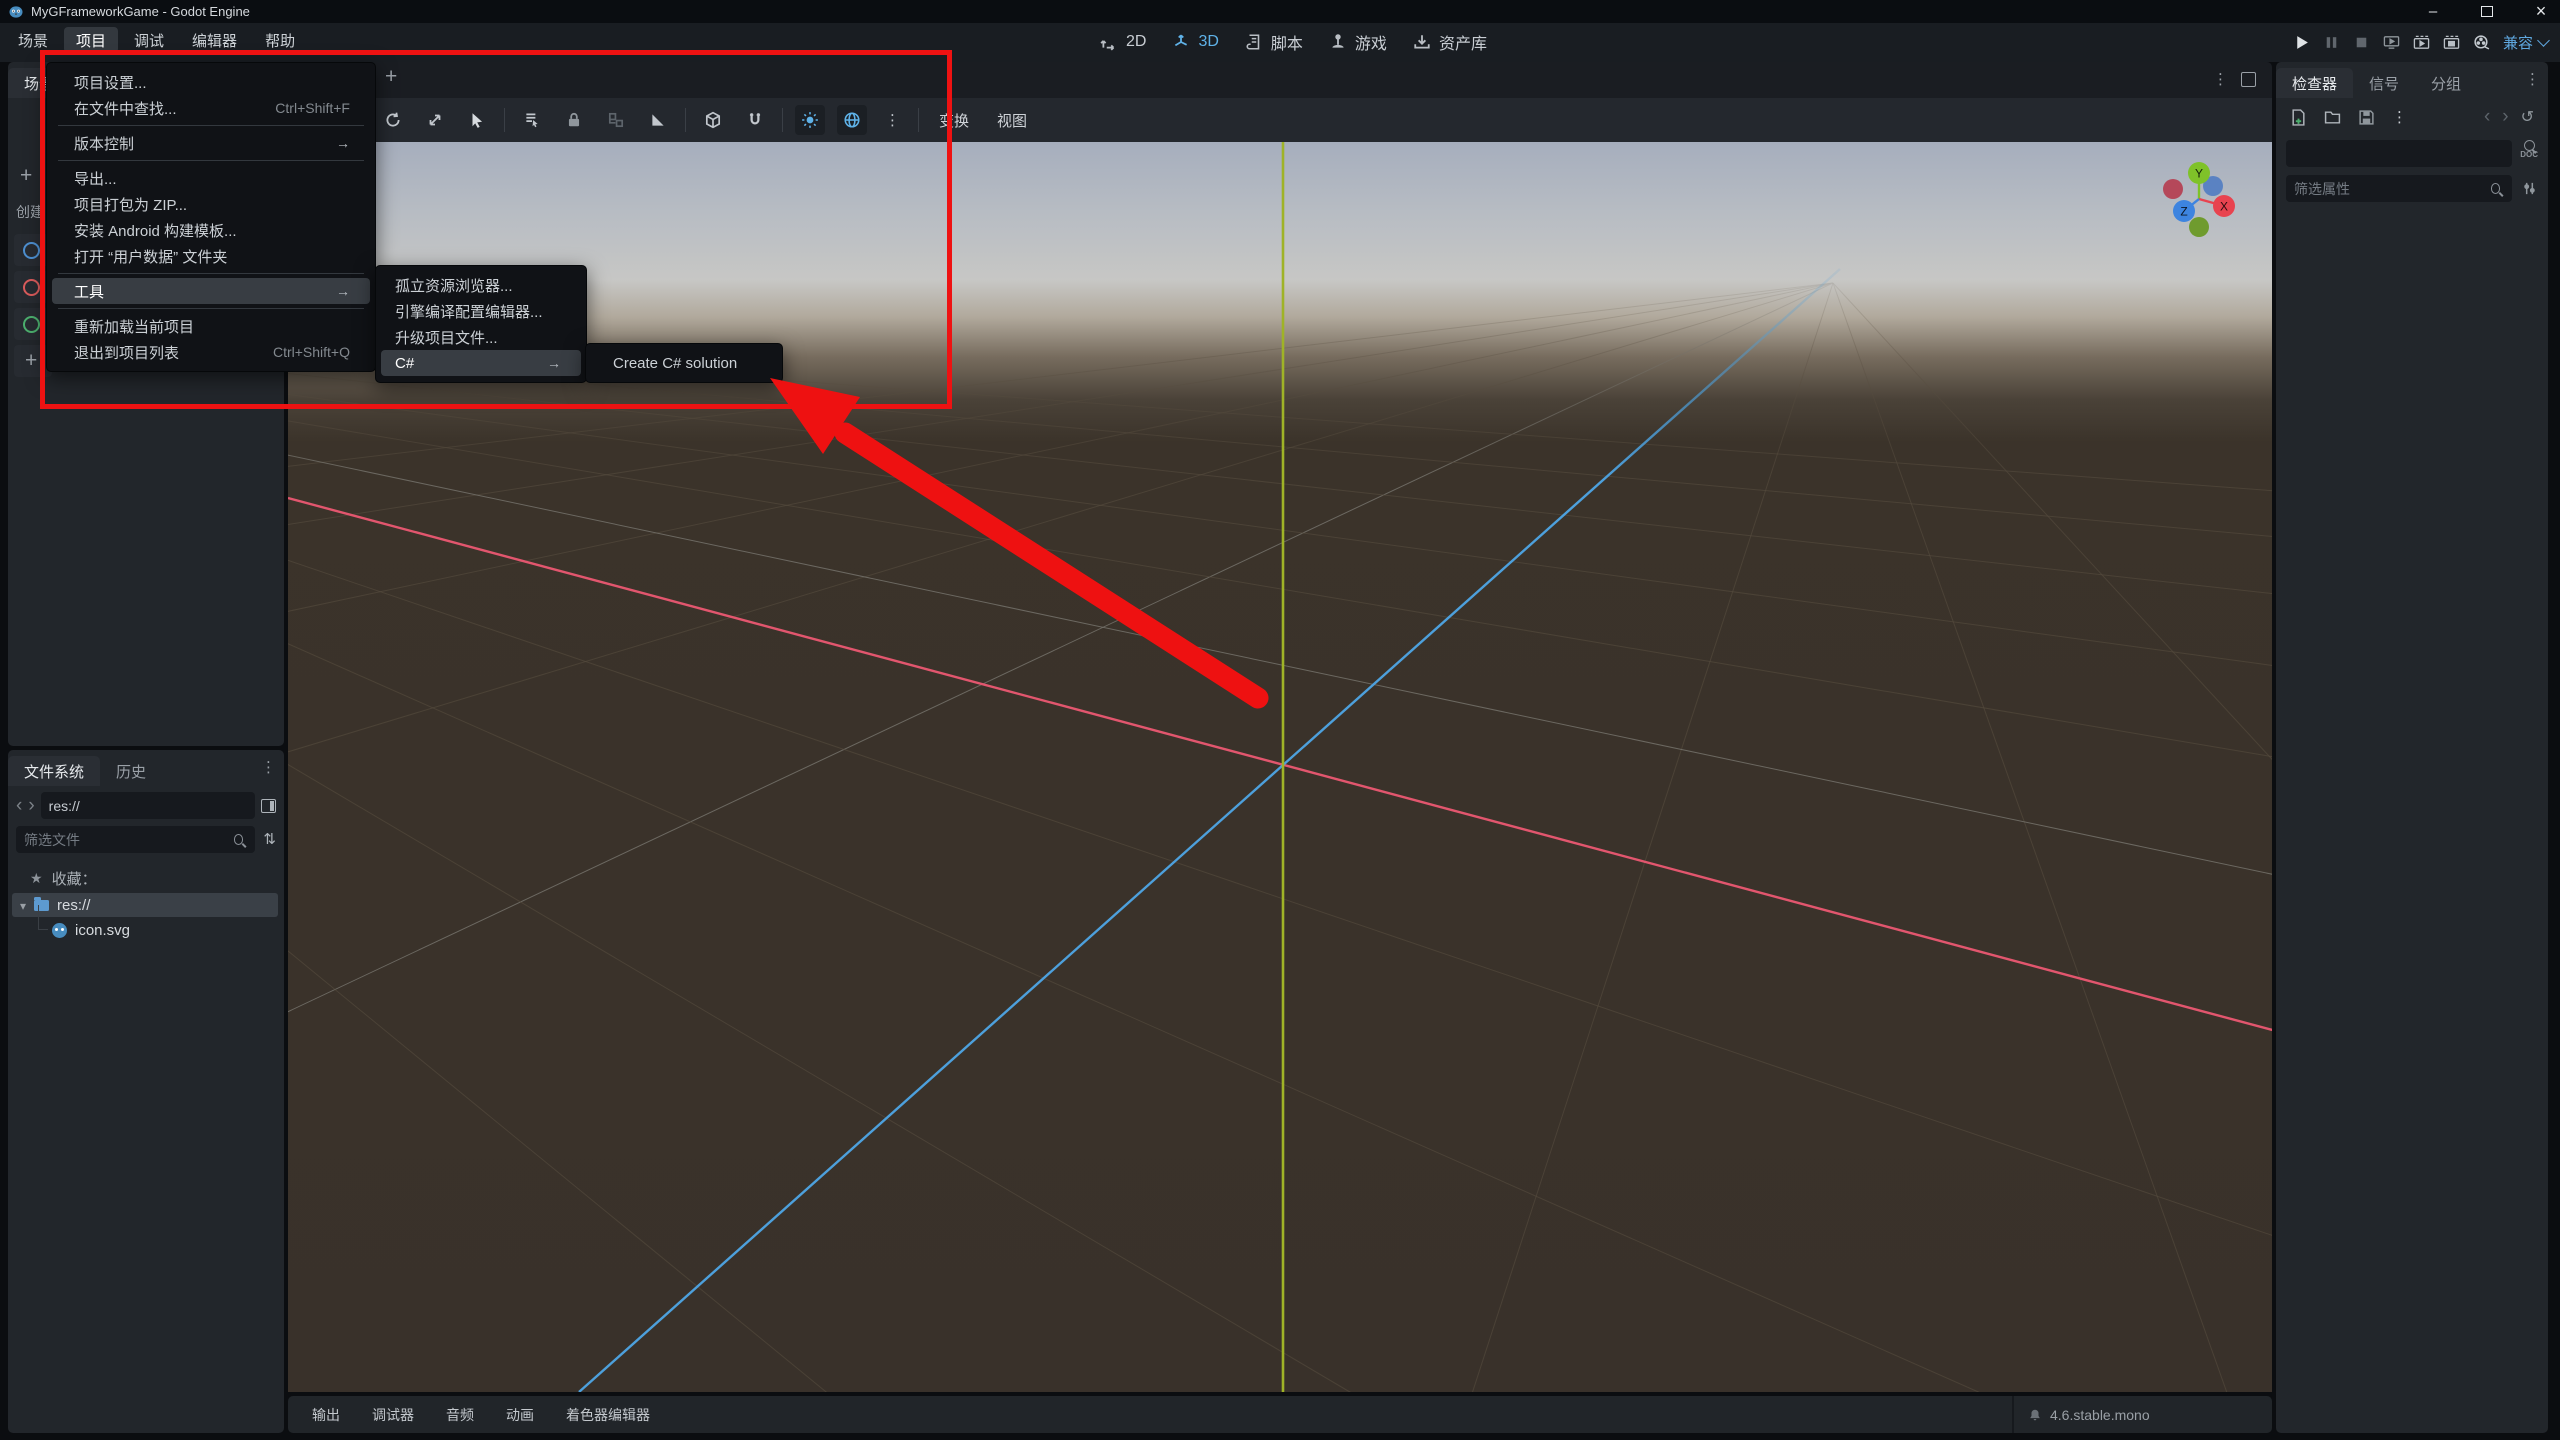 The image size is (2560, 1440). I want to click on cursor-icon, so click(477, 120).